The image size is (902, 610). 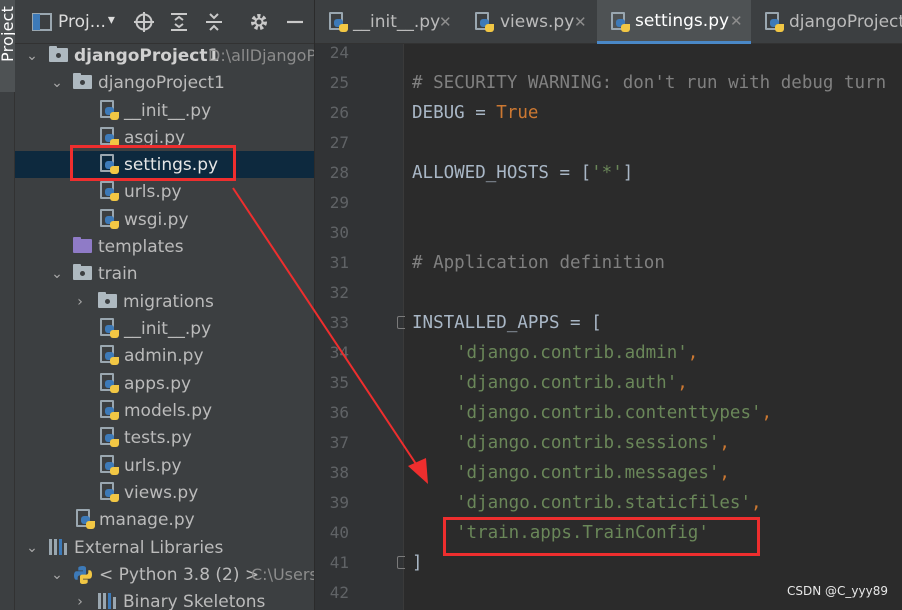 What do you see at coordinates (339, 322) in the screenshot?
I see `line-number: 33` at bounding box center [339, 322].